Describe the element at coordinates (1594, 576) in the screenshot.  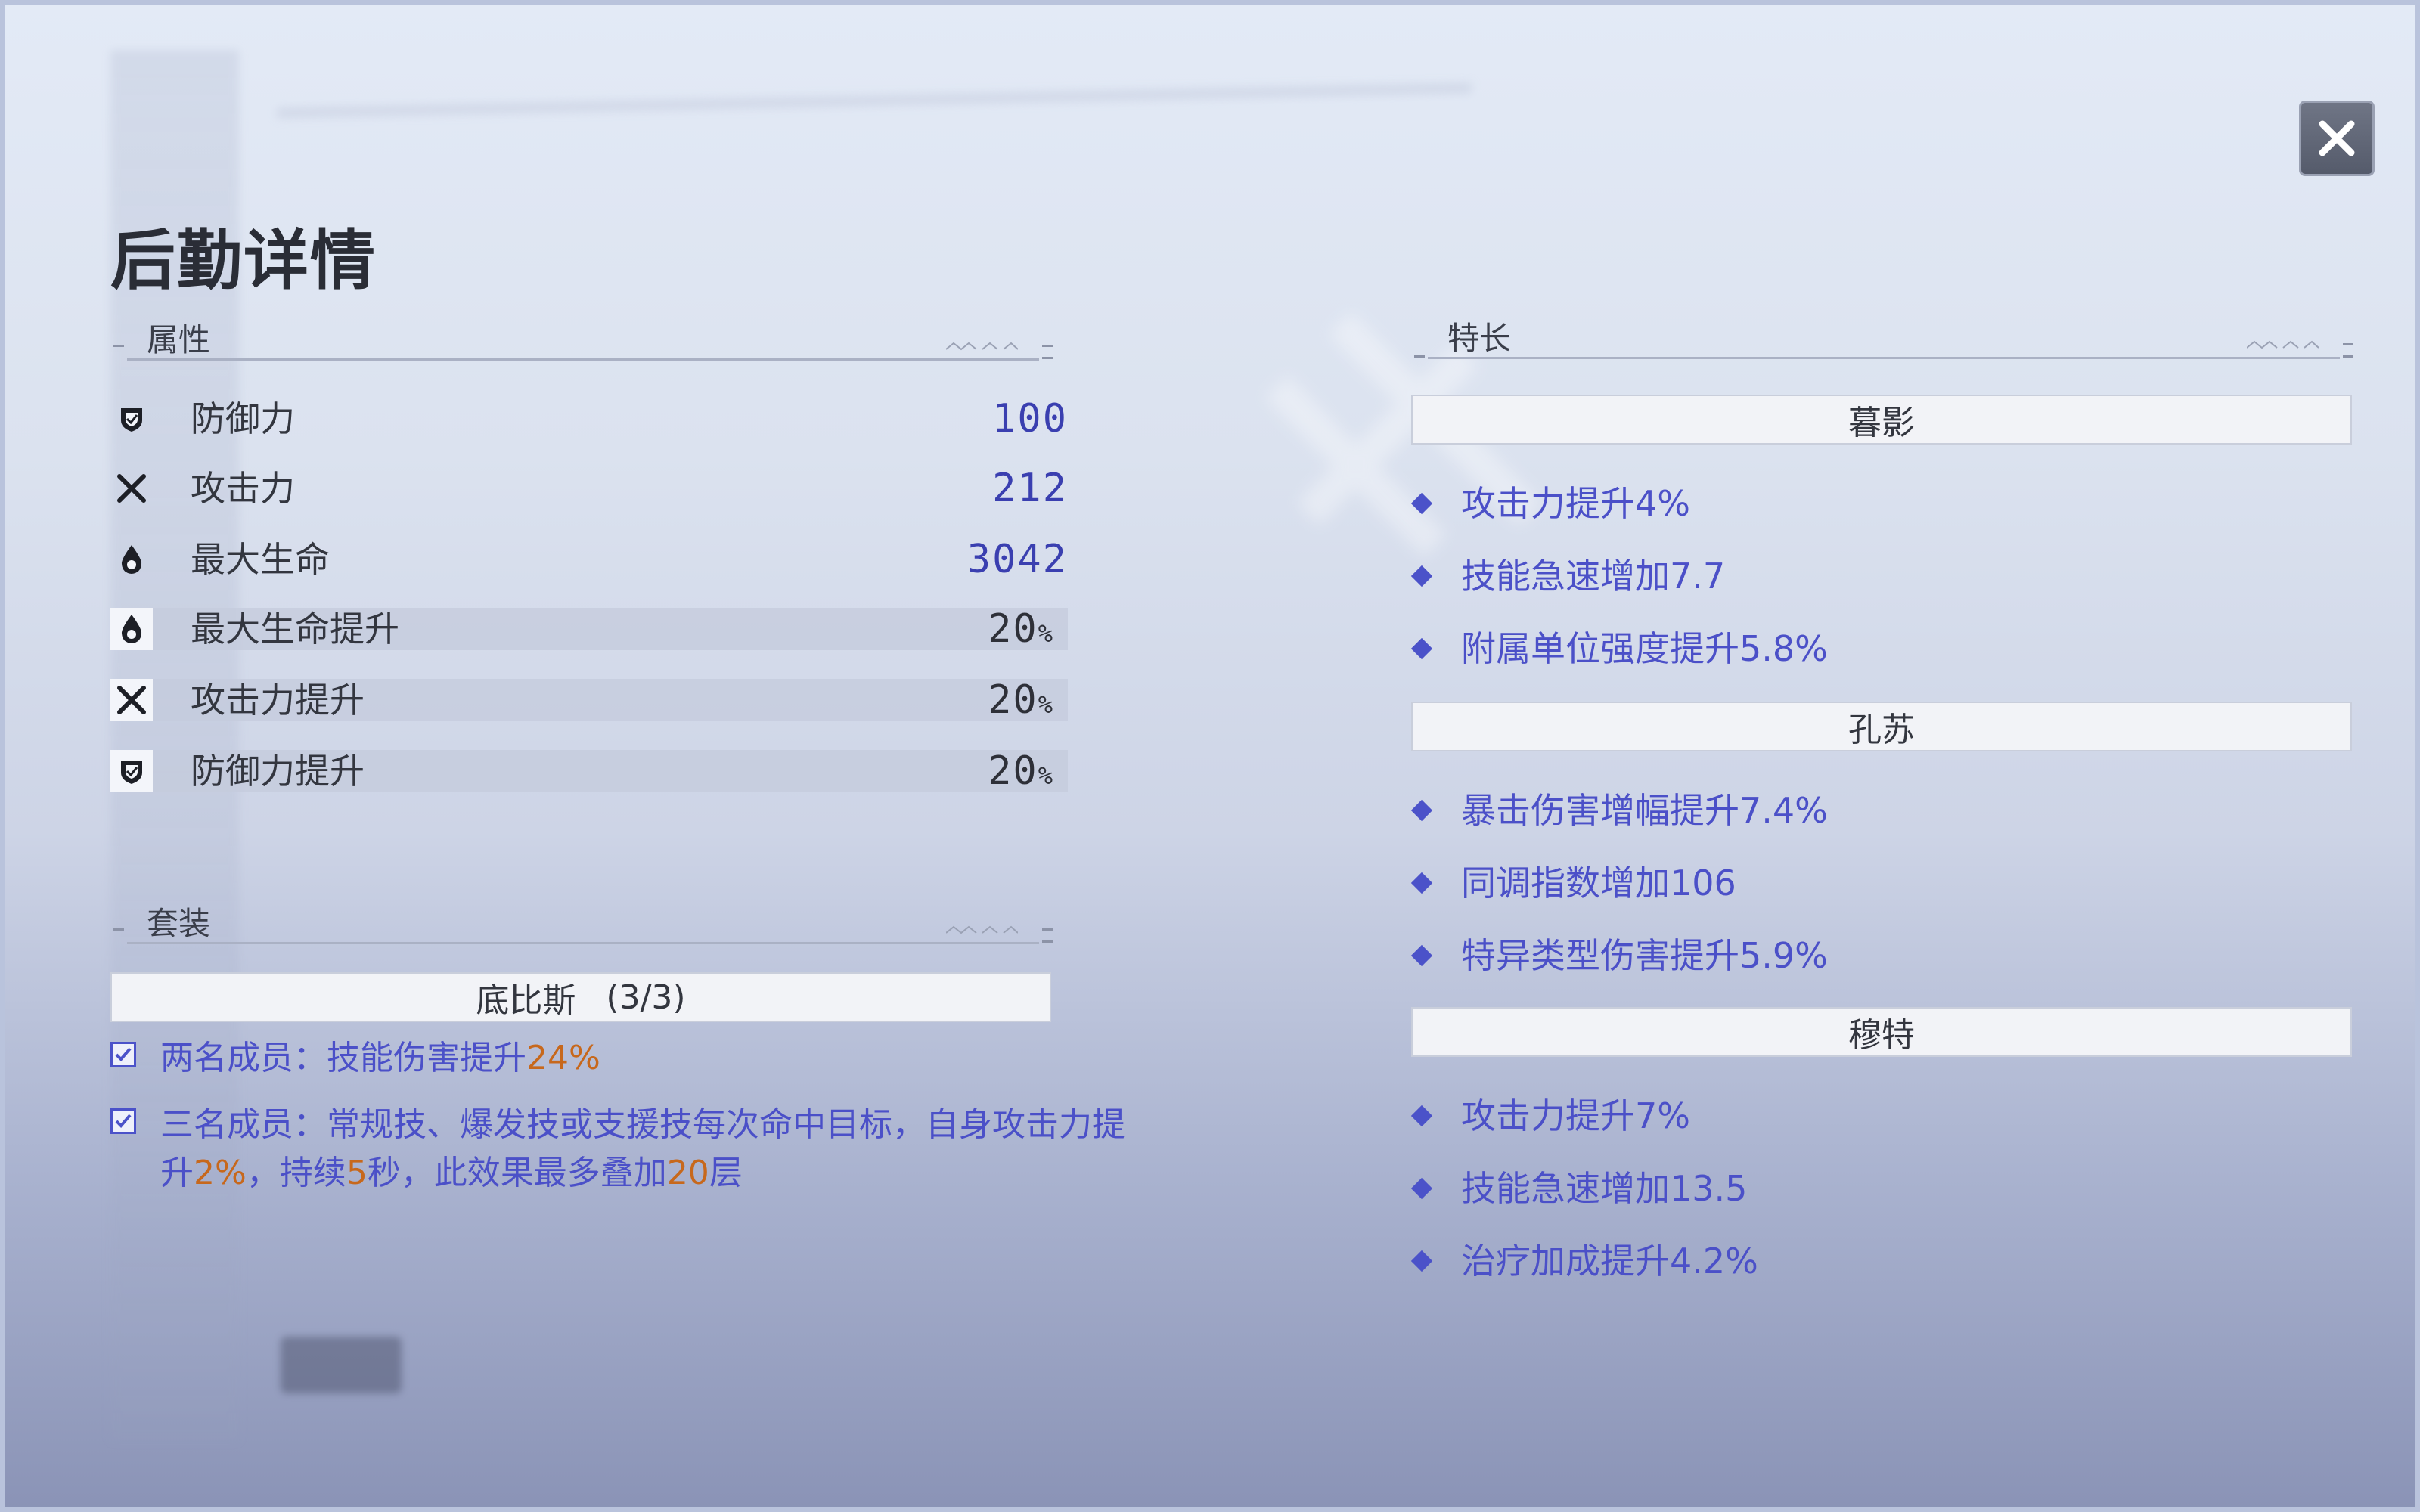
I see `specialty-text: 技能急速增加7.7` at that location.